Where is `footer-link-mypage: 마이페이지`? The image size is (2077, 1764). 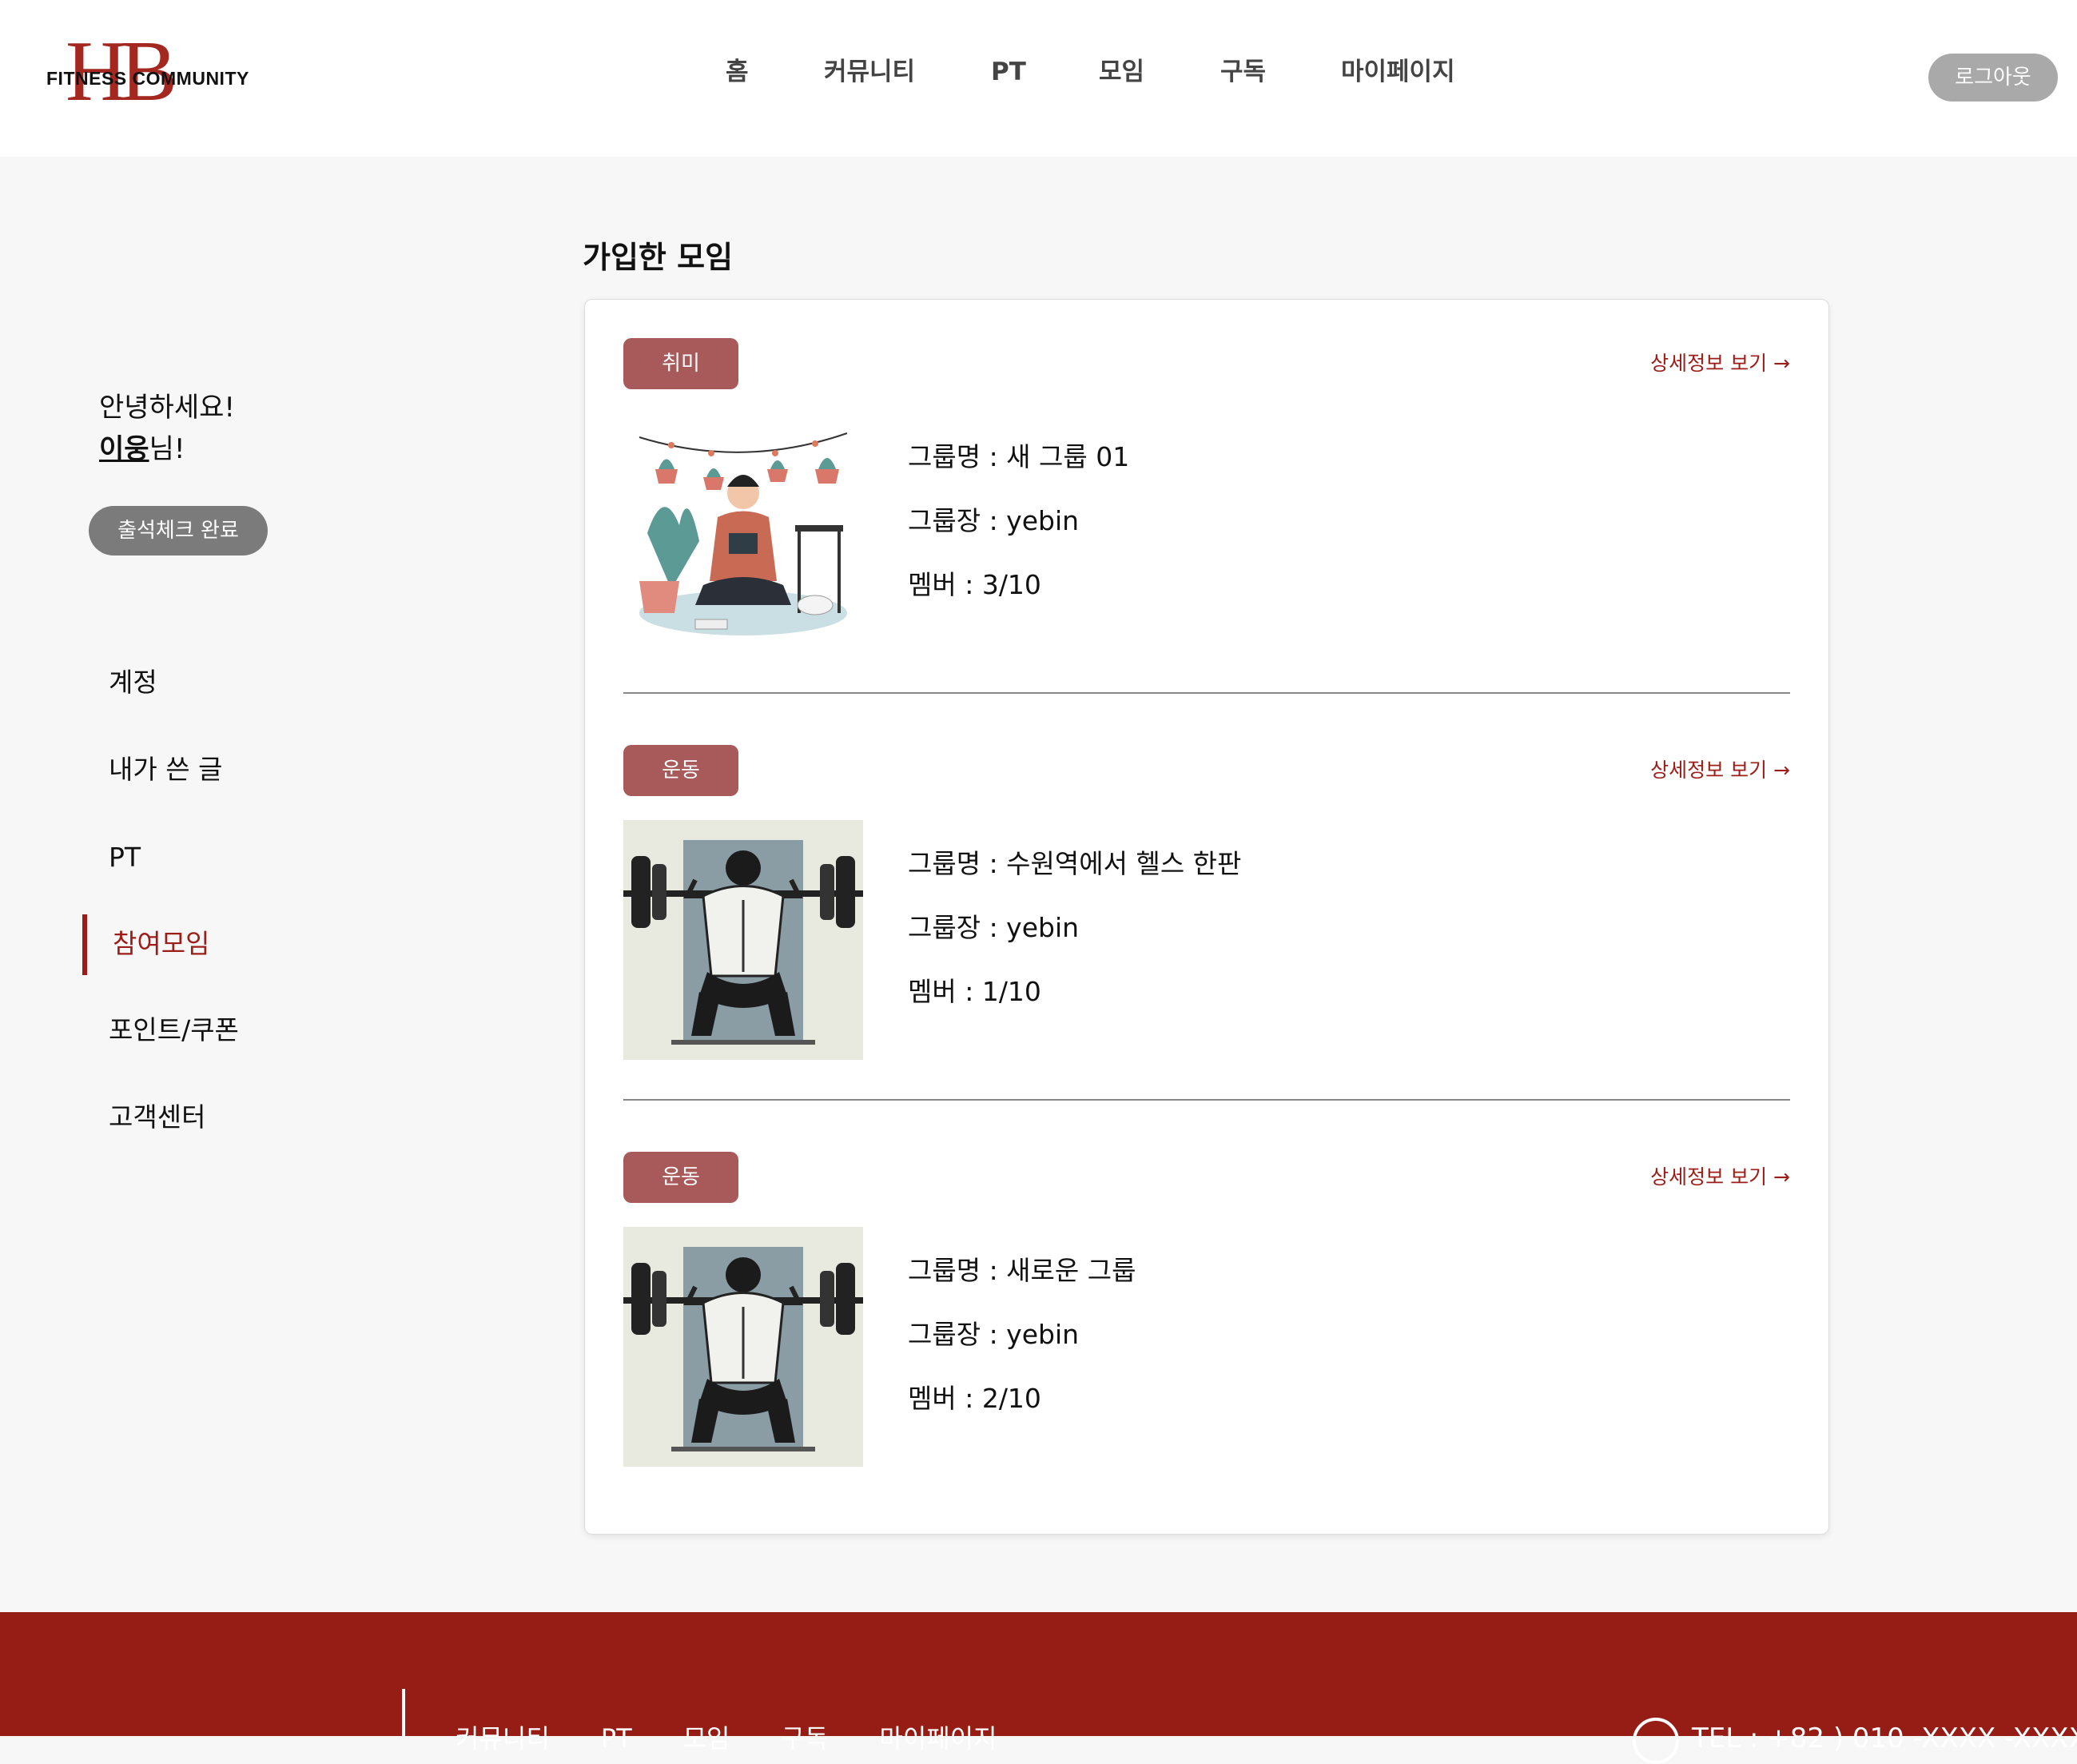 footer-link-mypage: 마이페이지 is located at coordinates (938, 1738).